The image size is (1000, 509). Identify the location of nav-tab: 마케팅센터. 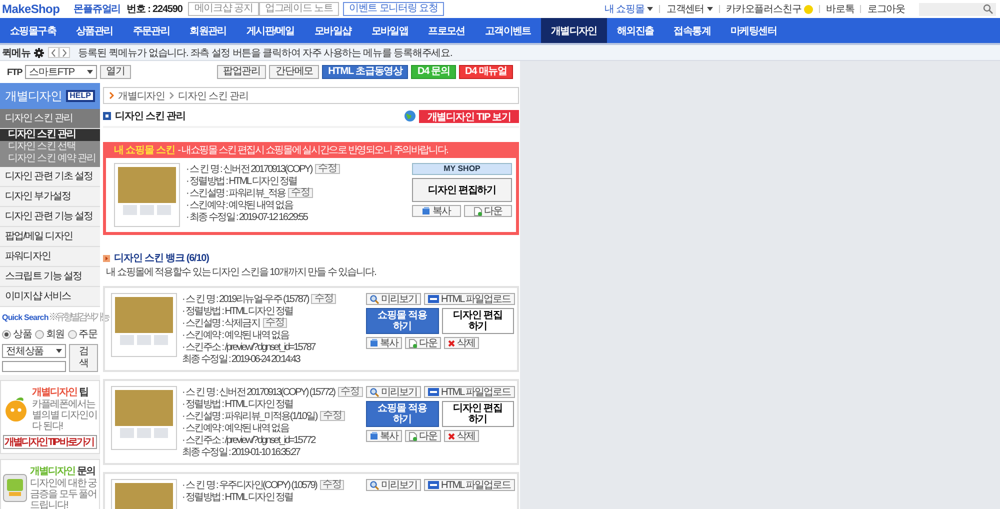
(753, 30).